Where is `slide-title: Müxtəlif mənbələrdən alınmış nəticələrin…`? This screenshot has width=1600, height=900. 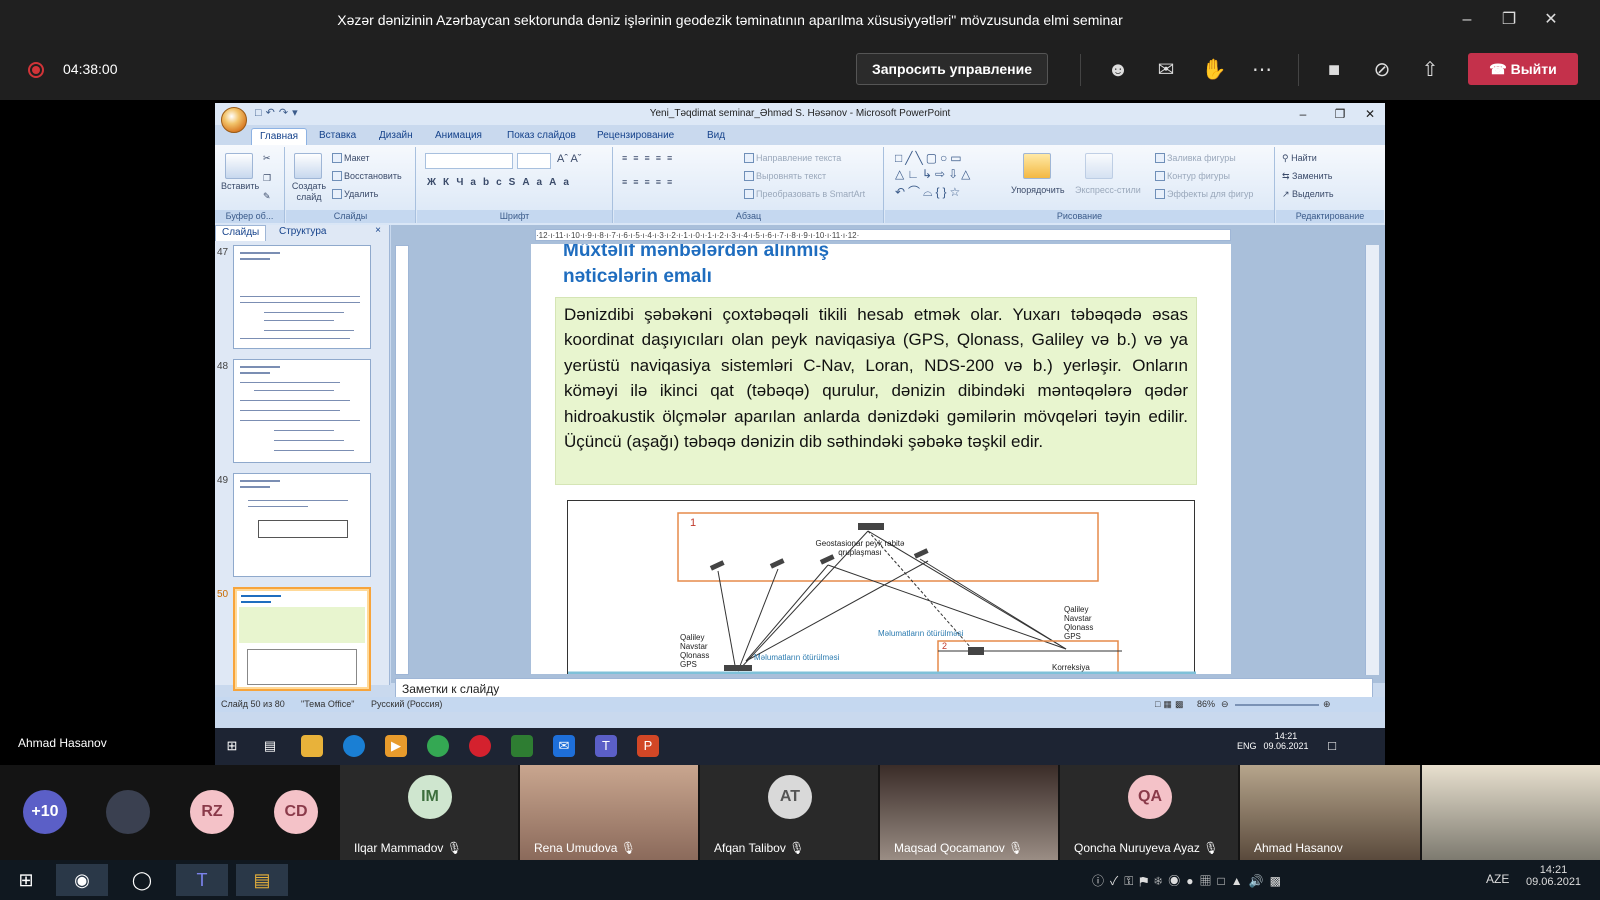 slide-title: Müxtəlif mənbələrdən alınmış nəticələrin… is located at coordinates (763, 267).